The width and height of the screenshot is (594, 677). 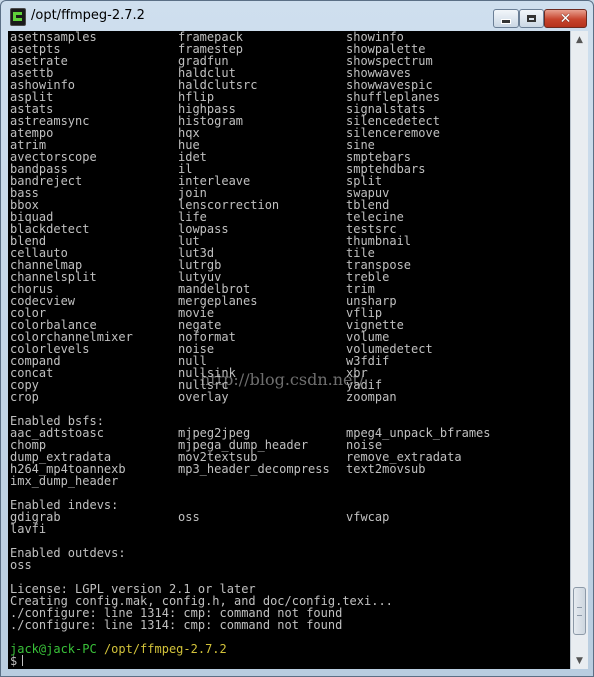 I want to click on minimize-icon, so click(x=506, y=21).